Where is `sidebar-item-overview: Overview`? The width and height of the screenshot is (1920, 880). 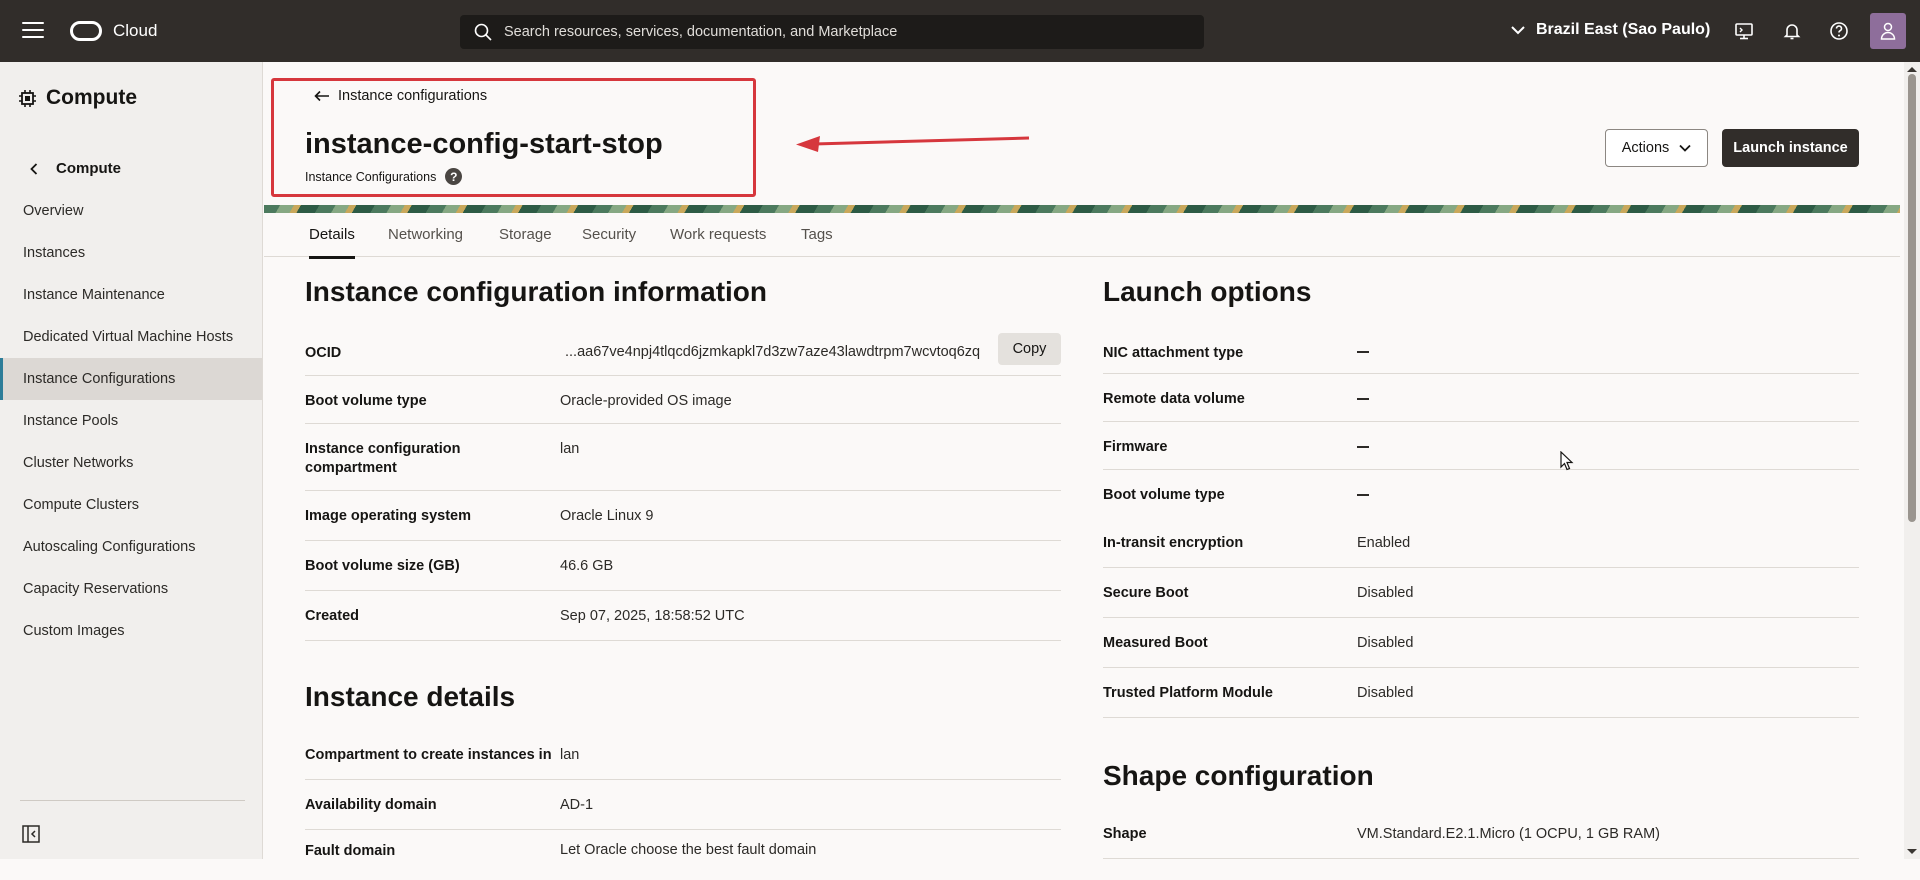
sidebar-item-overview: Overview is located at coordinates (131, 211).